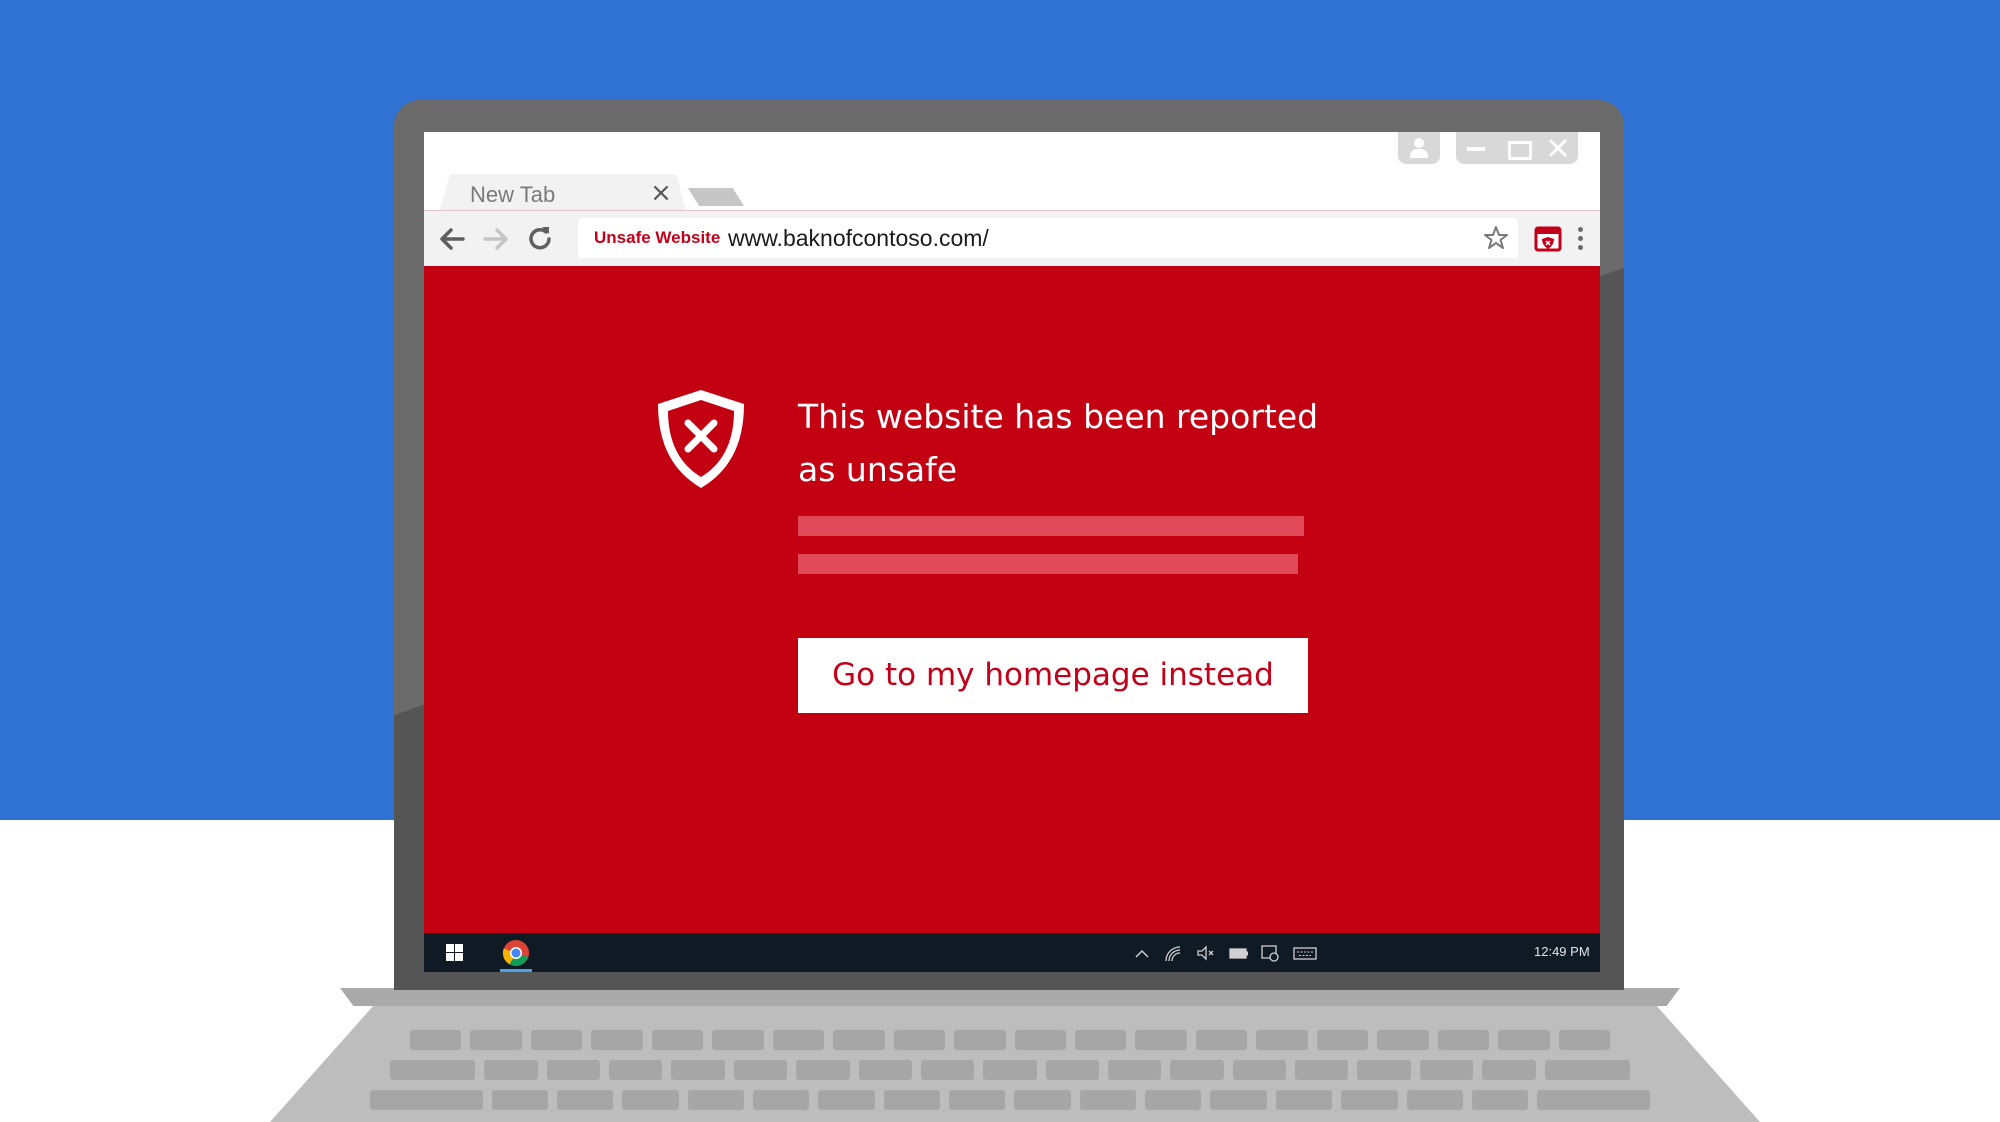  What do you see at coordinates (858, 238) in the screenshot?
I see `url-text: www.baknofcontoso.com/` at bounding box center [858, 238].